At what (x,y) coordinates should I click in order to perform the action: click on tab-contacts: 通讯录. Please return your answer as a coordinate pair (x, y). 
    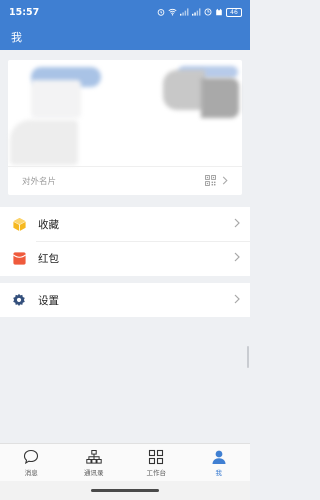
    Looking at the image, I should click on (94, 462).